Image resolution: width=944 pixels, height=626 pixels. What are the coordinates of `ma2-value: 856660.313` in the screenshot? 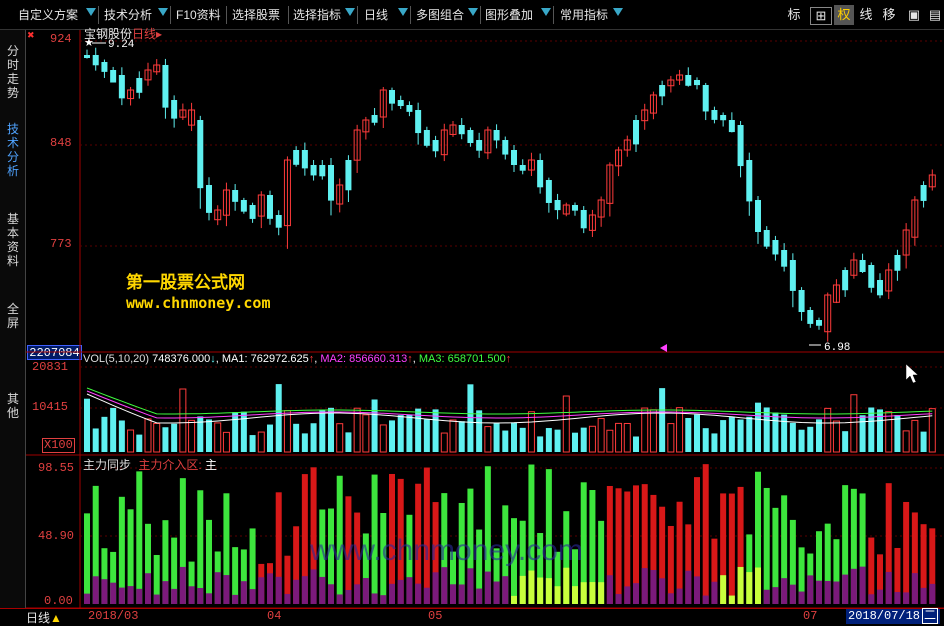 It's located at (378, 359).